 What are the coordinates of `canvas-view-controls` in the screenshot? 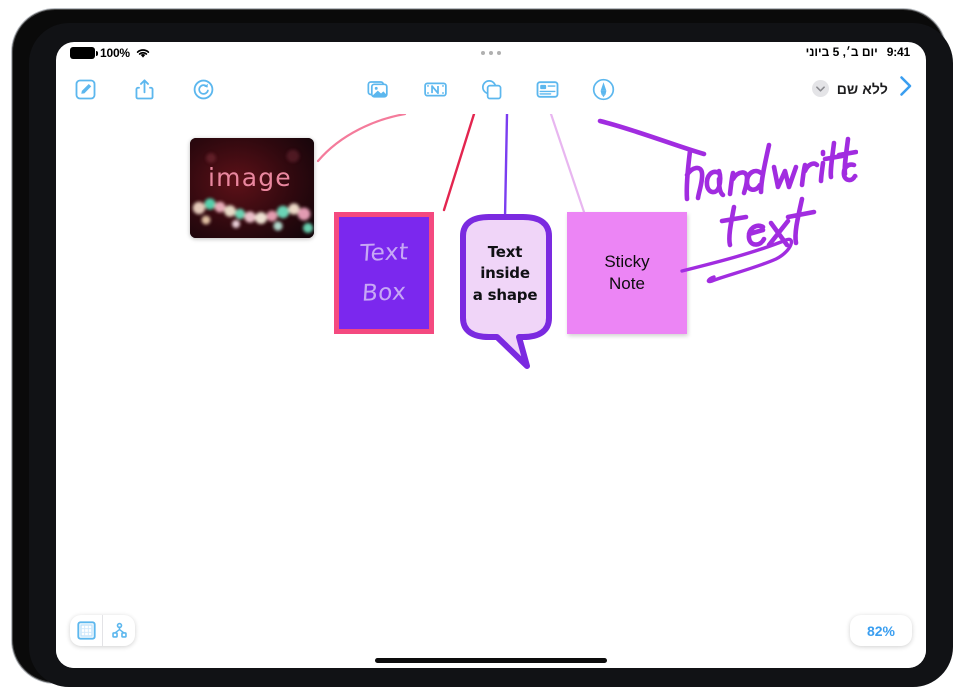 It's located at (102, 630).